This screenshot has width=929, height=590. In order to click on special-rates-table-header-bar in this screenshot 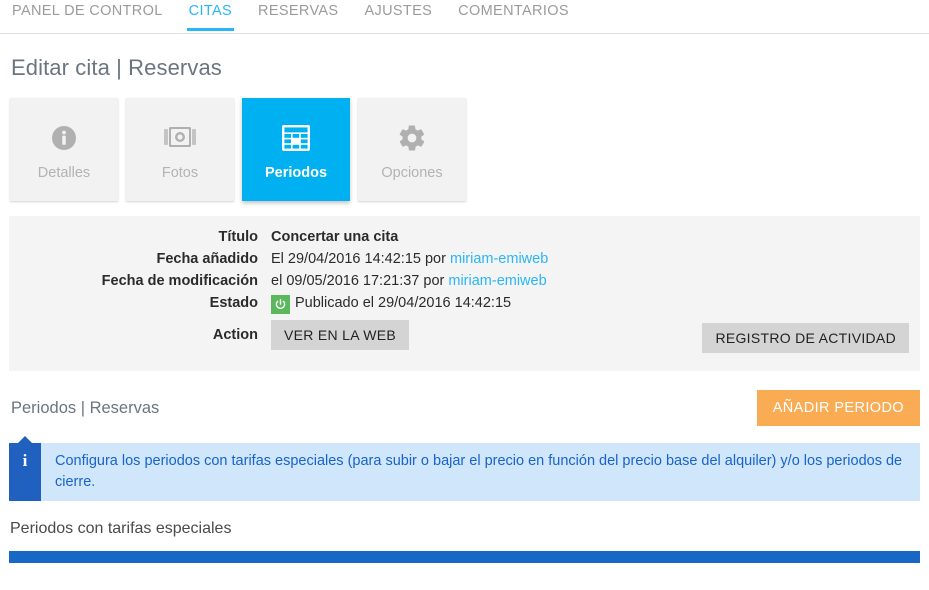, I will do `click(464, 557)`.